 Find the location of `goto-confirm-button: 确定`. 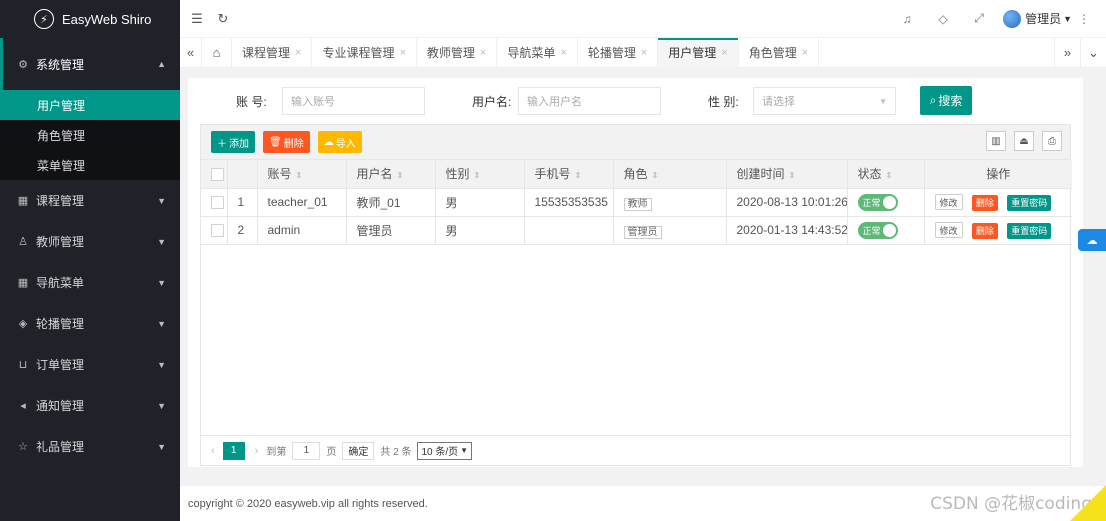

goto-confirm-button: 确定 is located at coordinates (358, 450).